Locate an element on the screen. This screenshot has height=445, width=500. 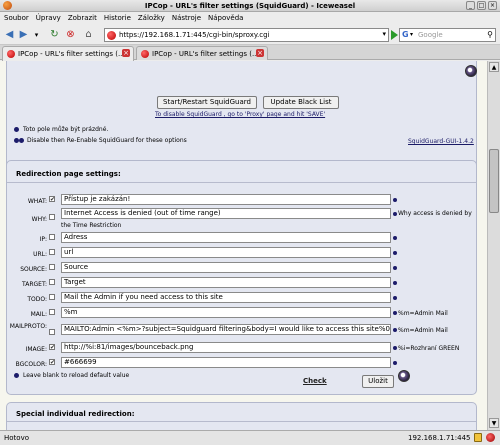
input-what: Přístup je zakázán! is located at coordinates (226, 199).